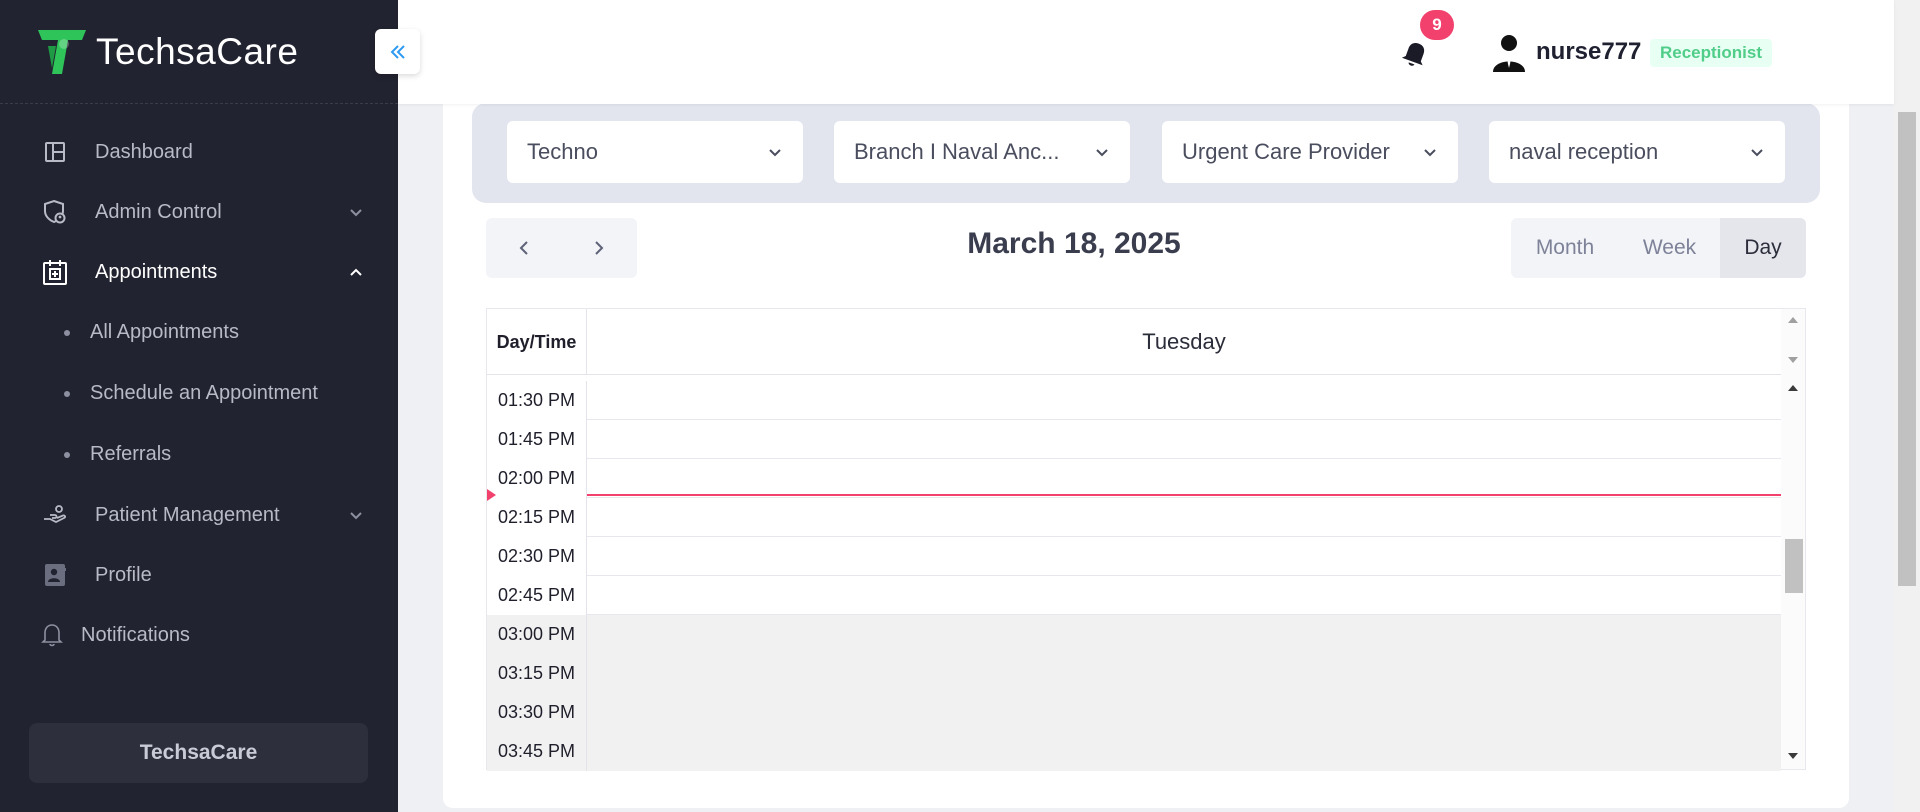 The image size is (1920, 812). I want to click on select-value: naval reception, so click(1584, 151).